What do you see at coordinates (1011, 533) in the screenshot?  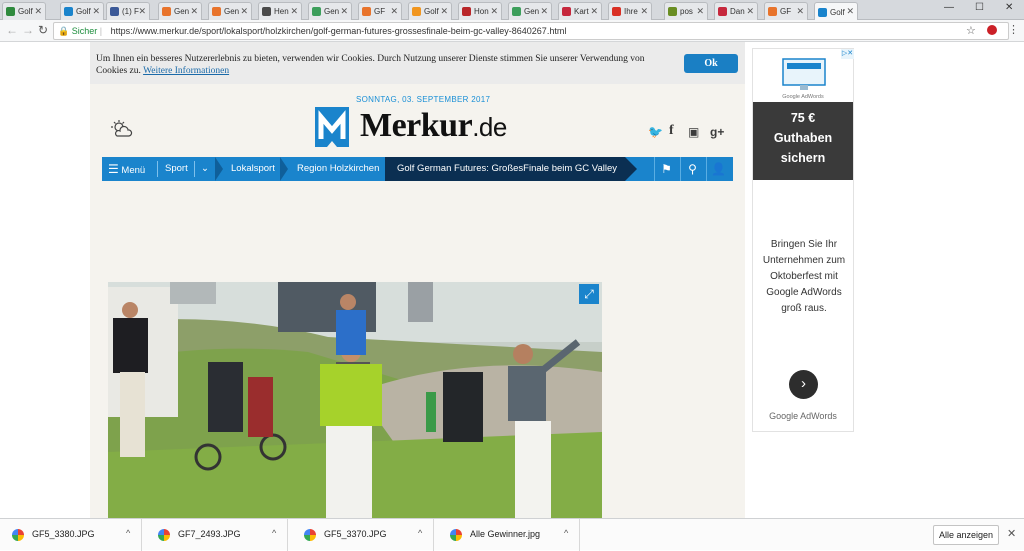 I see `close-downloads-icon: ✕` at bounding box center [1011, 533].